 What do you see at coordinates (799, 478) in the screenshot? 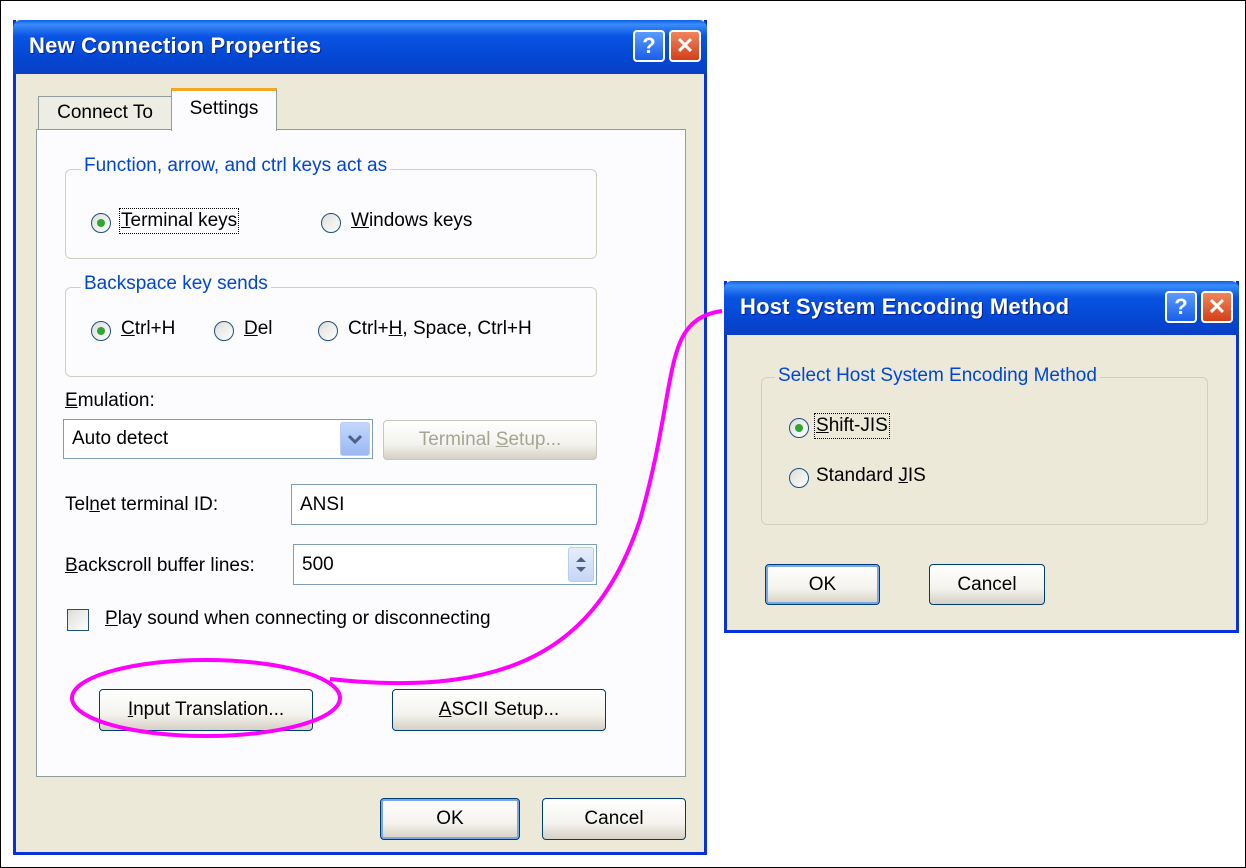
I see `standard-jis-radio` at bounding box center [799, 478].